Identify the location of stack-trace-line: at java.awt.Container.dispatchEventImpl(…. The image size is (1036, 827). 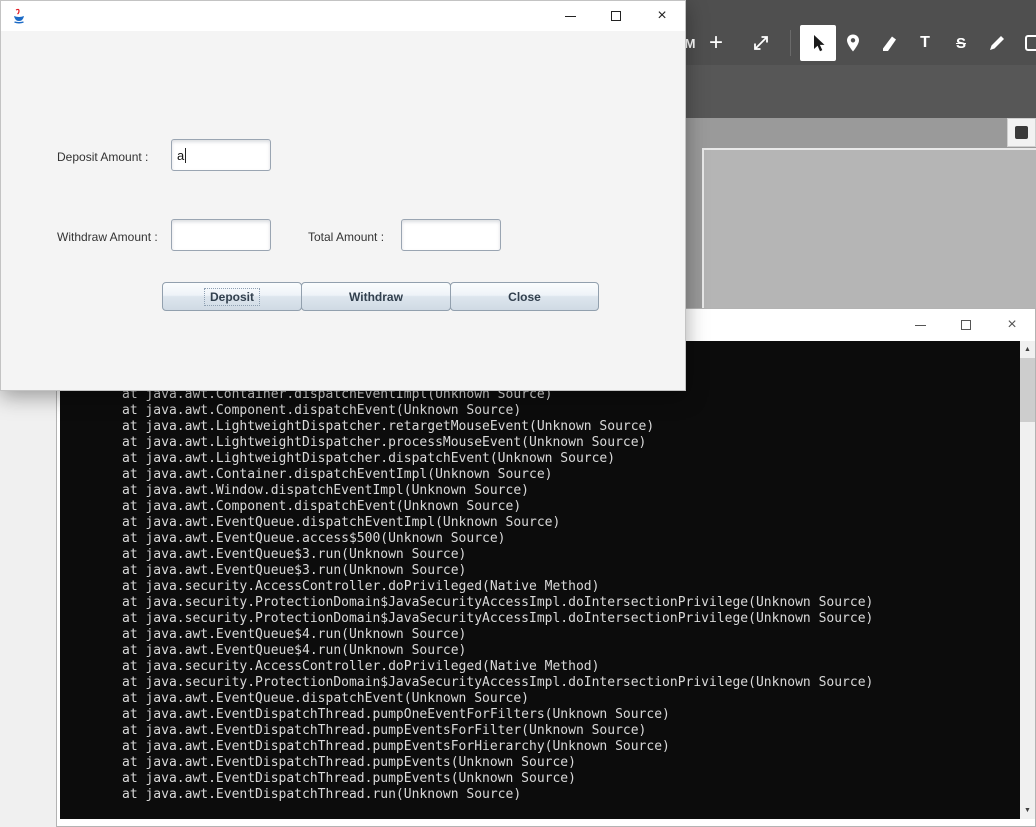
(337, 474).